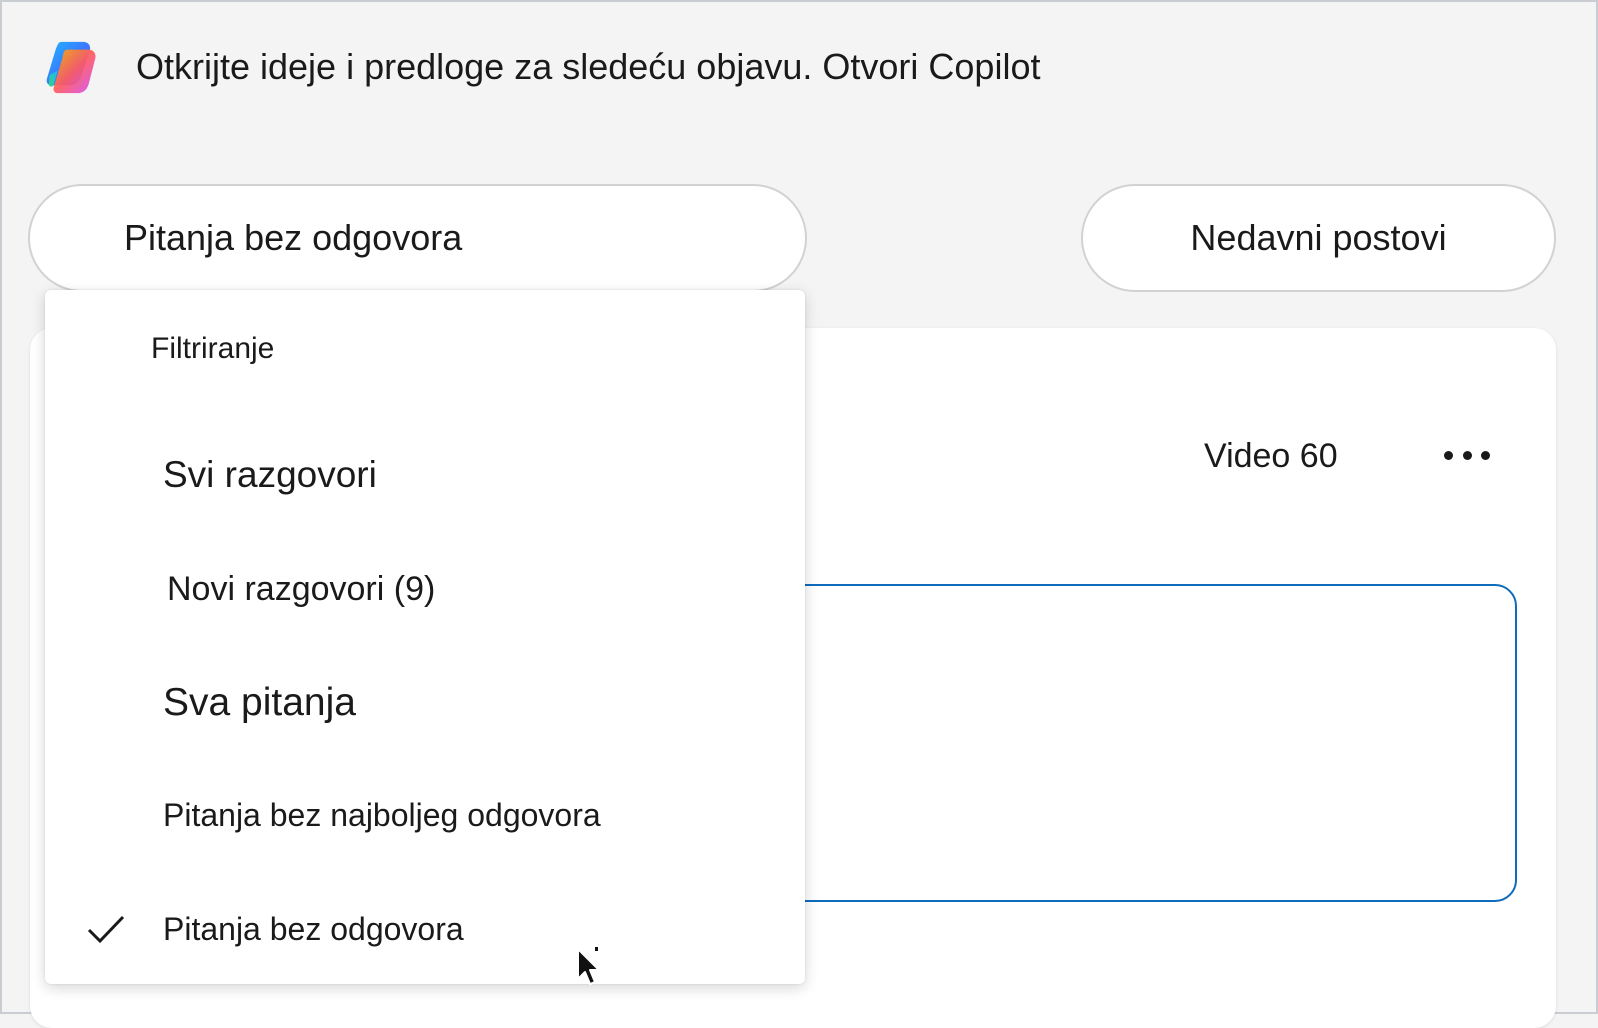 This screenshot has width=1598, height=1028. I want to click on more-options-icon, so click(1467, 455).